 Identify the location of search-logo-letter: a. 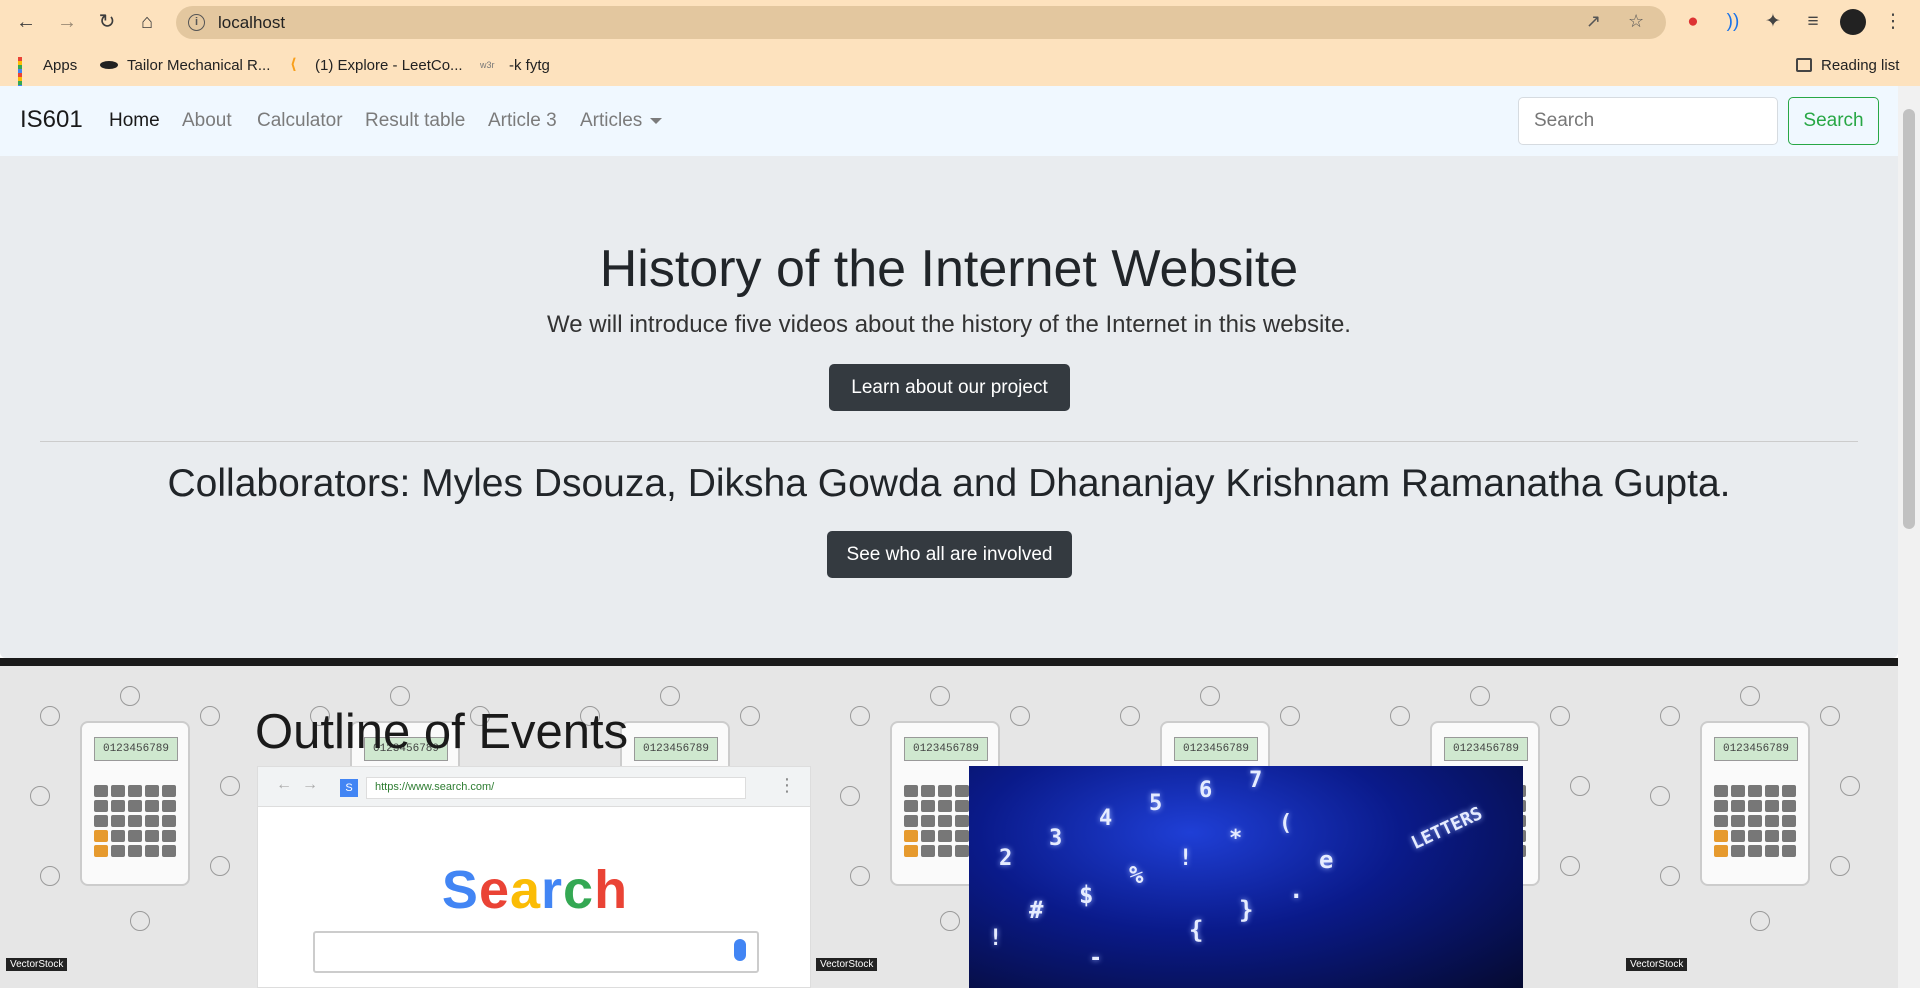
(525, 890).